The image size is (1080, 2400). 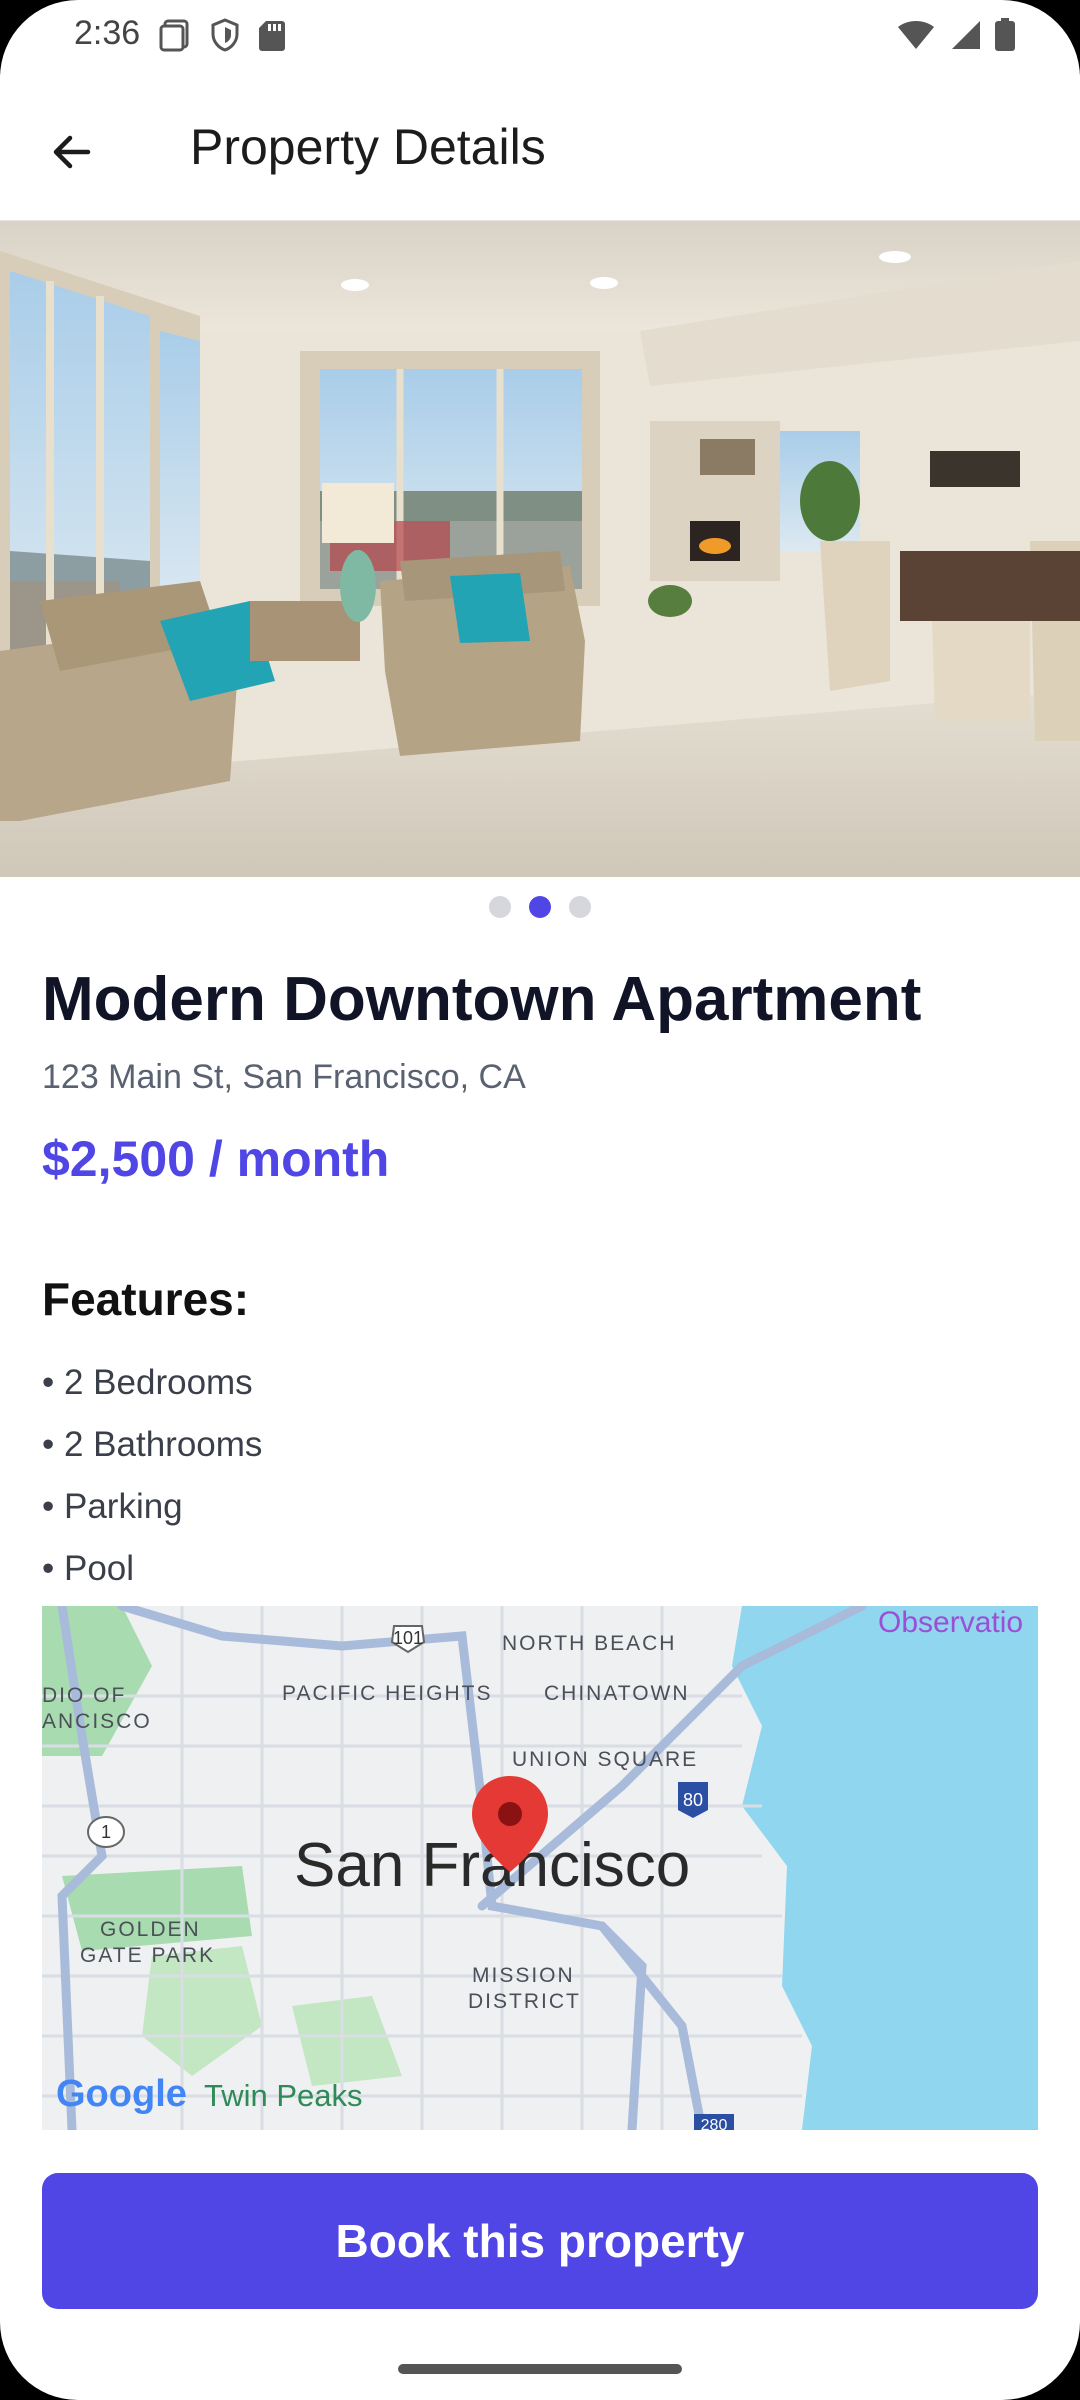 I want to click on book-property-button: Book this property, so click(x=540, y=2241).